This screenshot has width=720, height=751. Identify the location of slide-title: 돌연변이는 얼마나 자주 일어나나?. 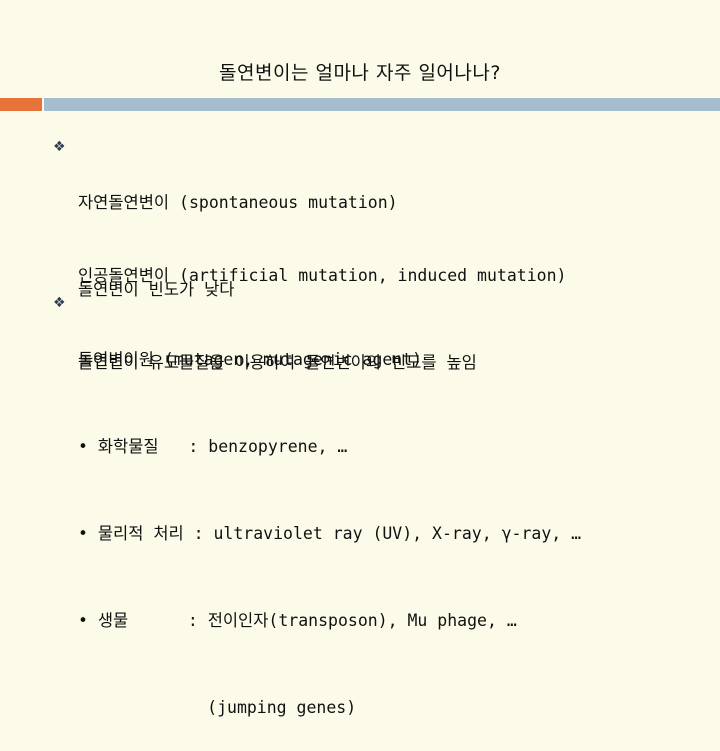
(360, 73).